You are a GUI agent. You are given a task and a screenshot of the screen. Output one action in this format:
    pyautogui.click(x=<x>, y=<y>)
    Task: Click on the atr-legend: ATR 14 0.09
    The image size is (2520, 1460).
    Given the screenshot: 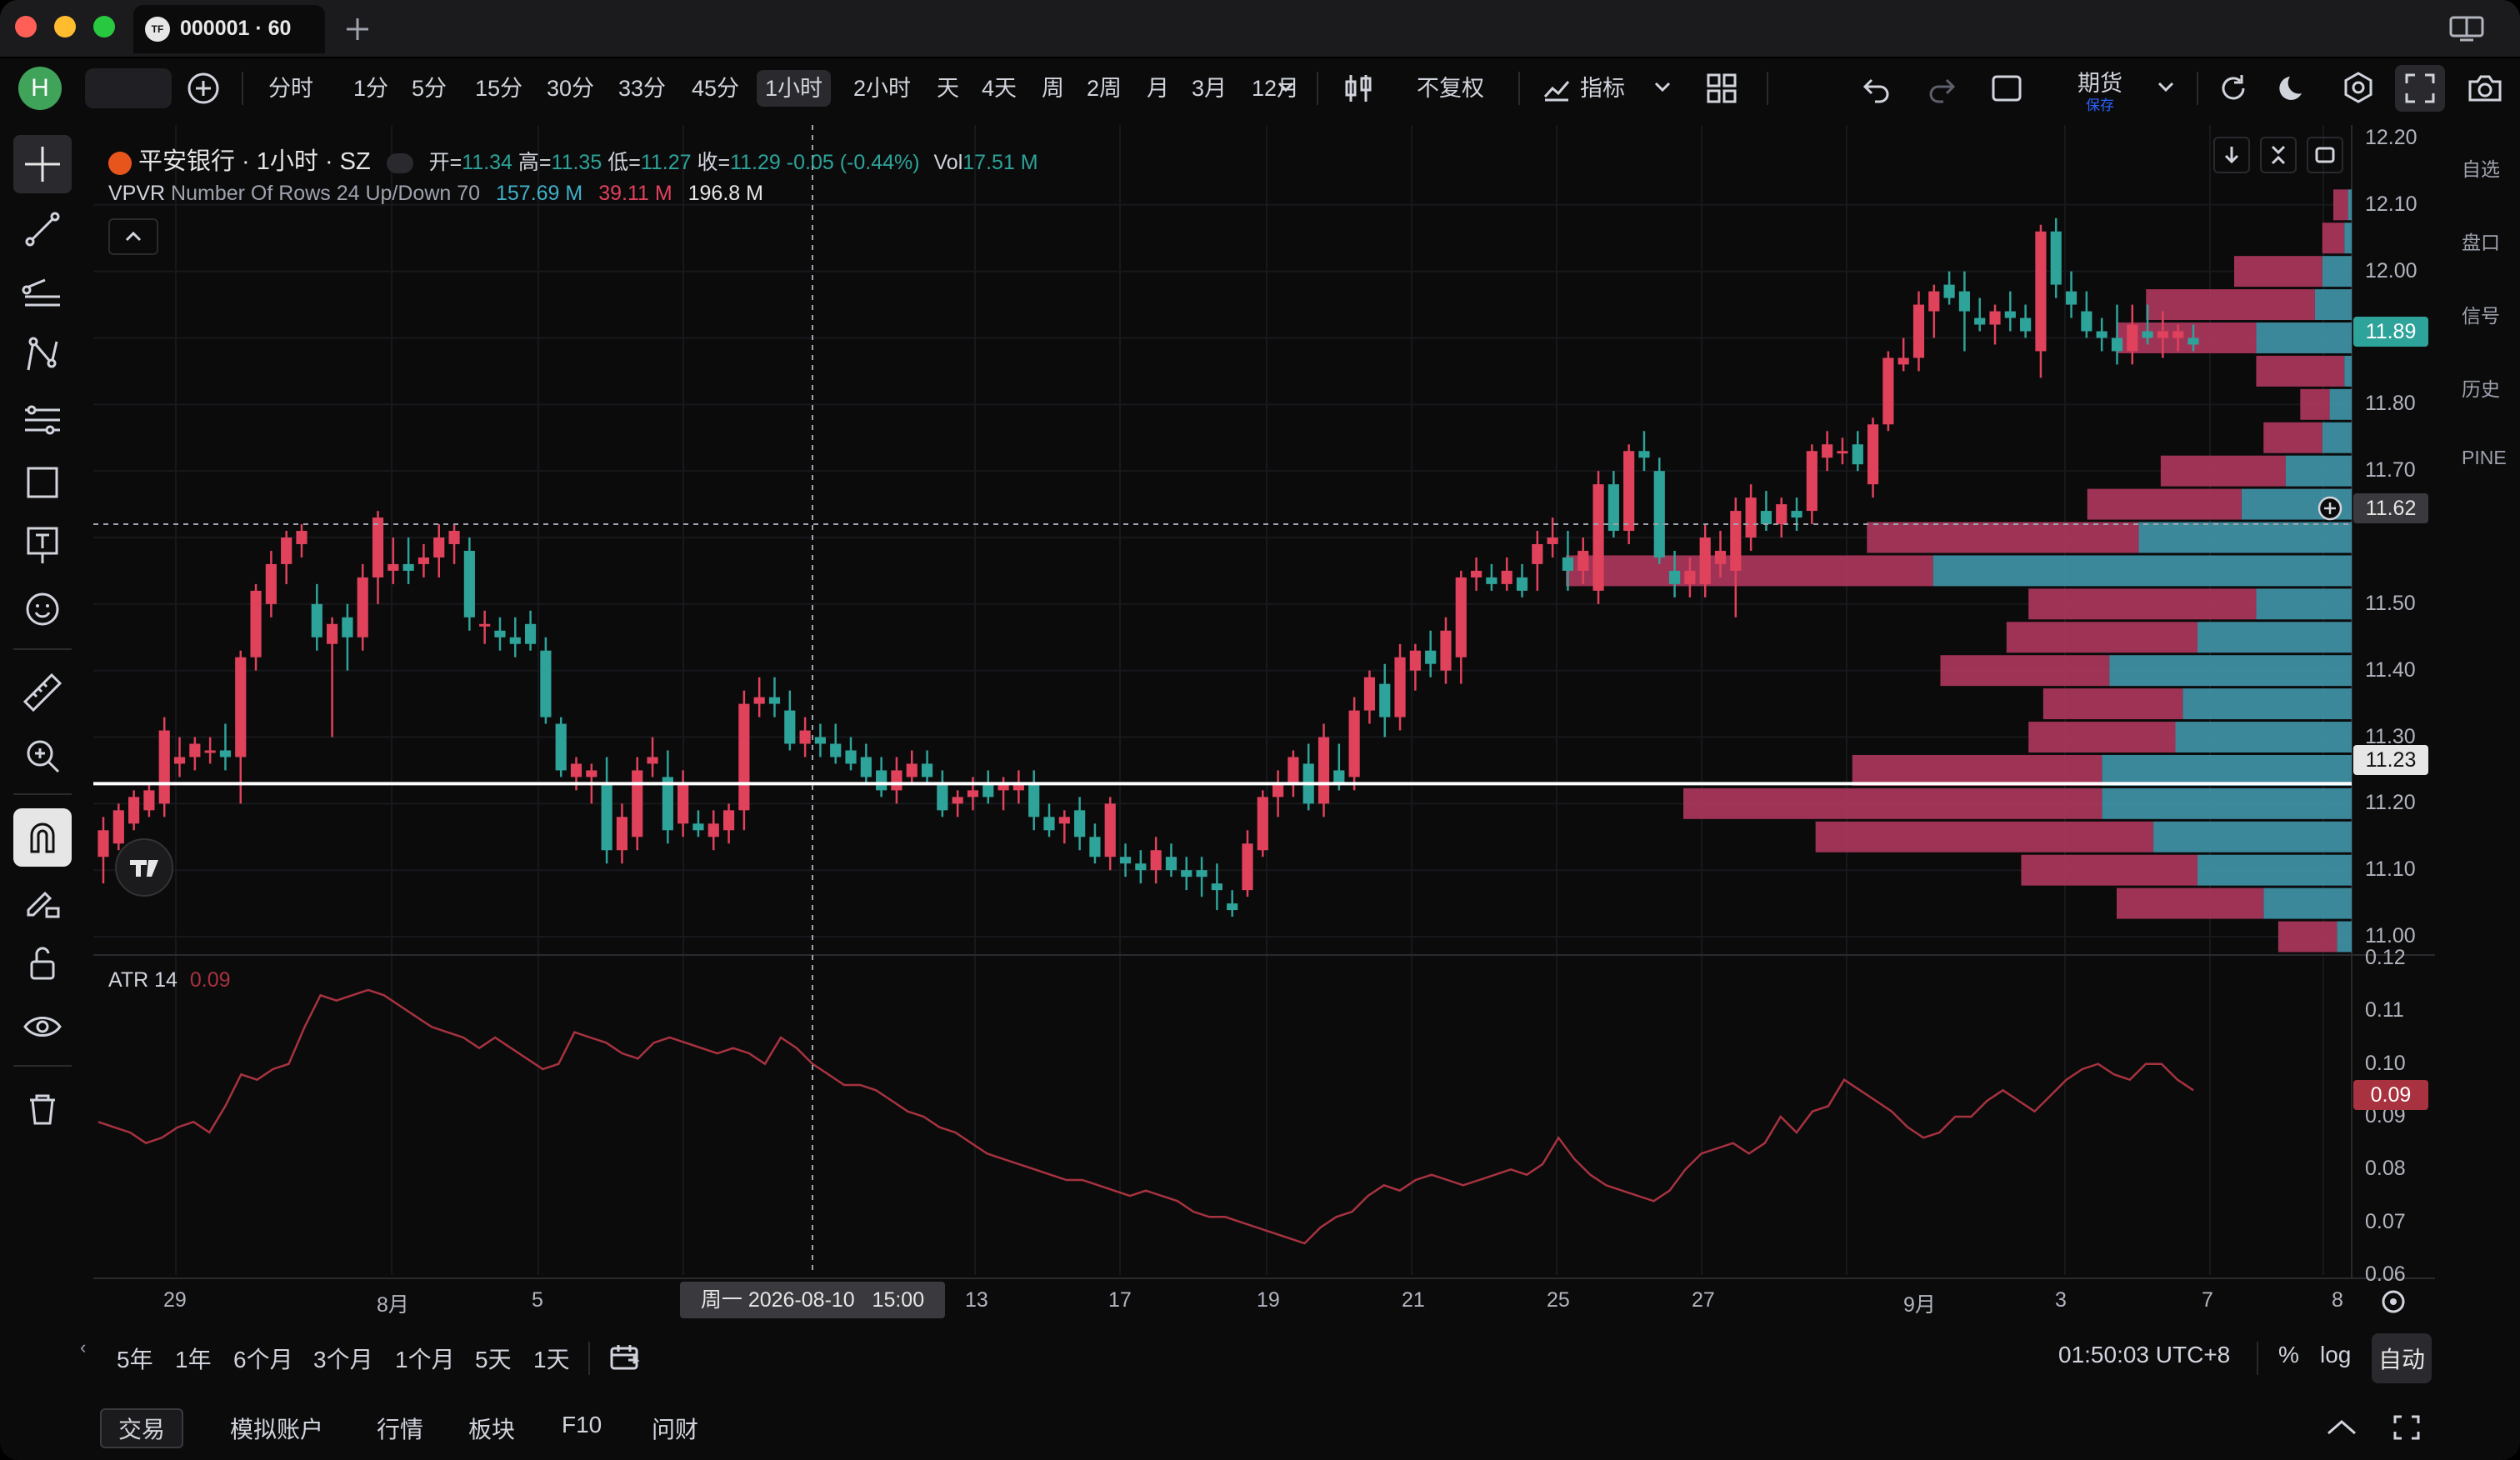 What is the action you would take?
    pyautogui.click(x=169, y=980)
    